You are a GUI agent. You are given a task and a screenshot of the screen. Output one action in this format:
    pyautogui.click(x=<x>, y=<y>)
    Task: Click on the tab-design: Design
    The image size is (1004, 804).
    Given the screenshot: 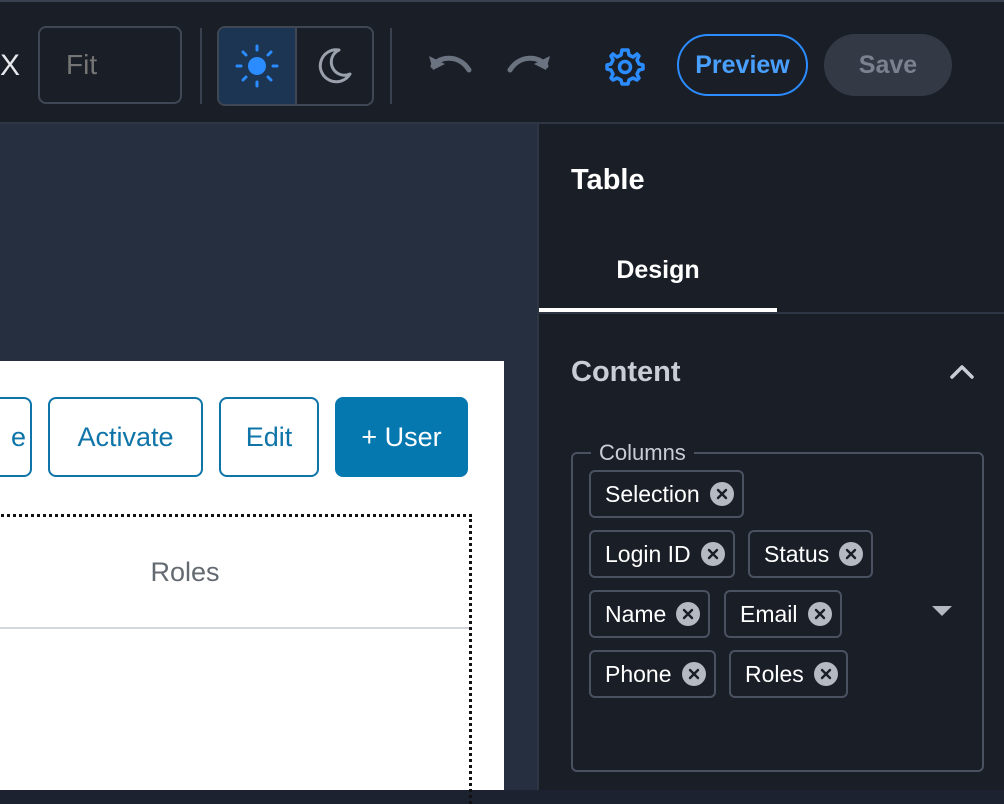 What is the action you would take?
    pyautogui.click(x=658, y=270)
    